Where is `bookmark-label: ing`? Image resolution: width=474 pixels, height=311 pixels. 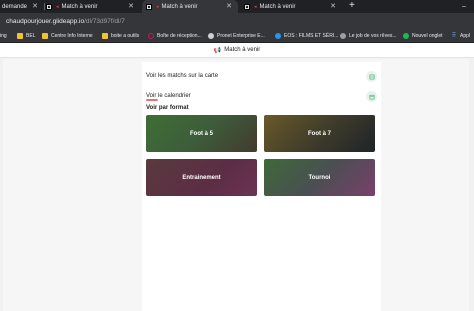
bookmark-label: ing is located at coordinates (3, 35).